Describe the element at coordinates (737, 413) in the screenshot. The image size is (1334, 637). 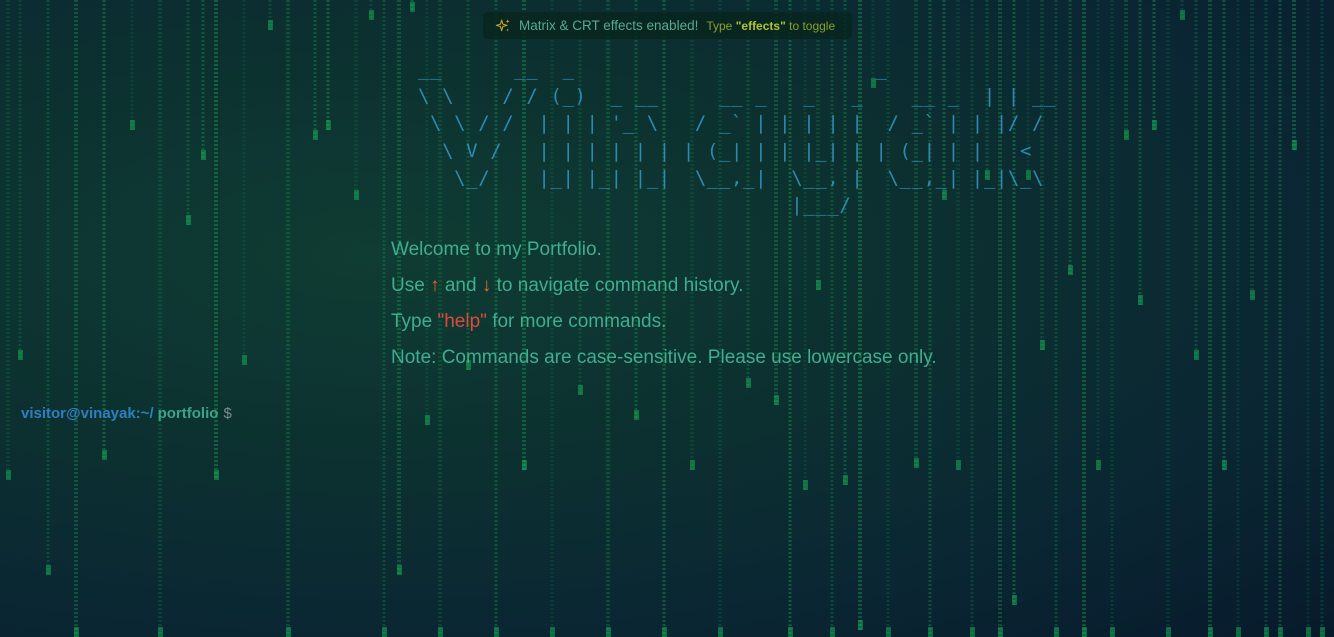
I see `command-input` at that location.